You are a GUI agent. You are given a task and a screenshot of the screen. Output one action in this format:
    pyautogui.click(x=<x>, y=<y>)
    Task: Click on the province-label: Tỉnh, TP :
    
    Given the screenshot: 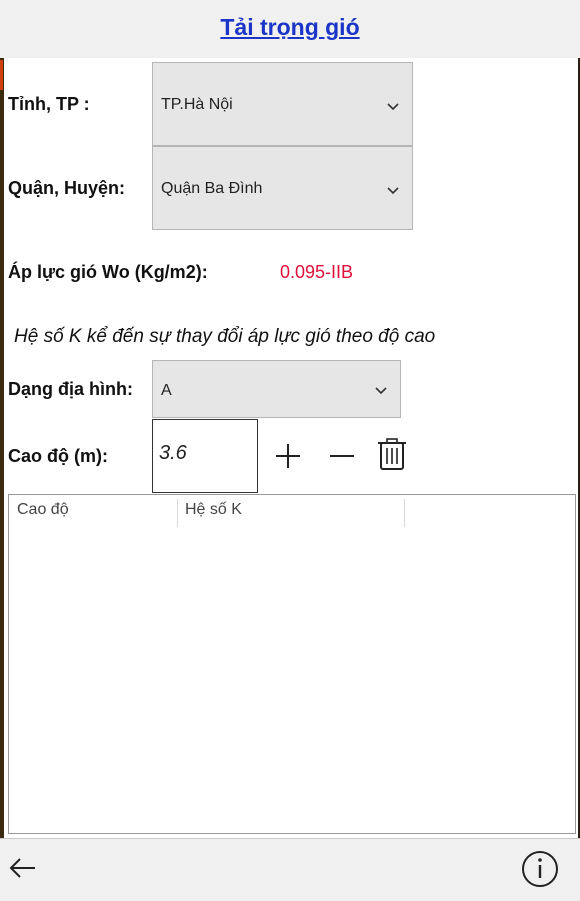 What is the action you would take?
    pyautogui.click(x=49, y=104)
    